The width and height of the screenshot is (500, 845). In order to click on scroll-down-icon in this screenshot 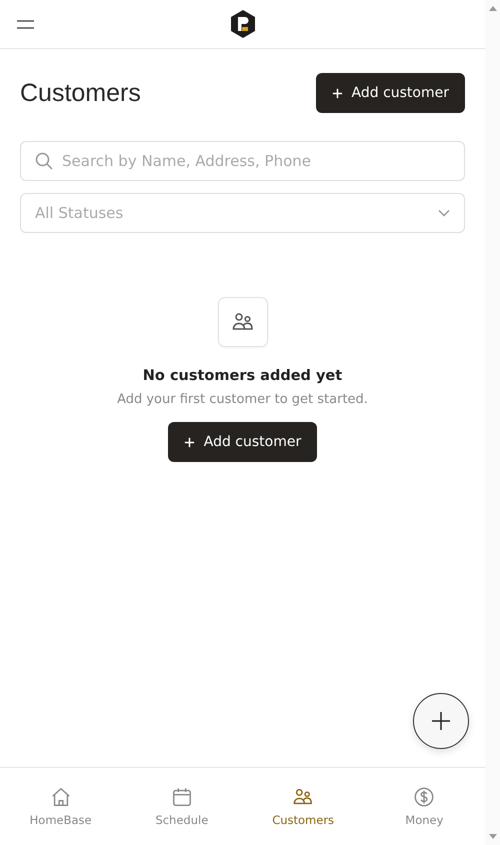, I will do `click(493, 836)`.